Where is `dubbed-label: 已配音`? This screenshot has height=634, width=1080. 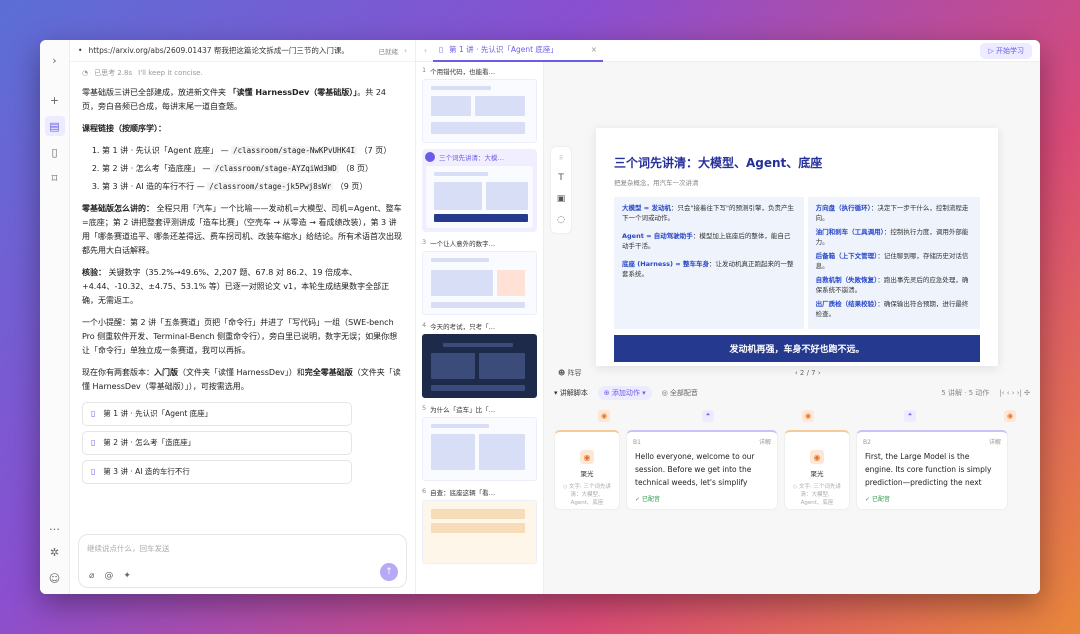 dubbed-label: 已配音 is located at coordinates (880, 499).